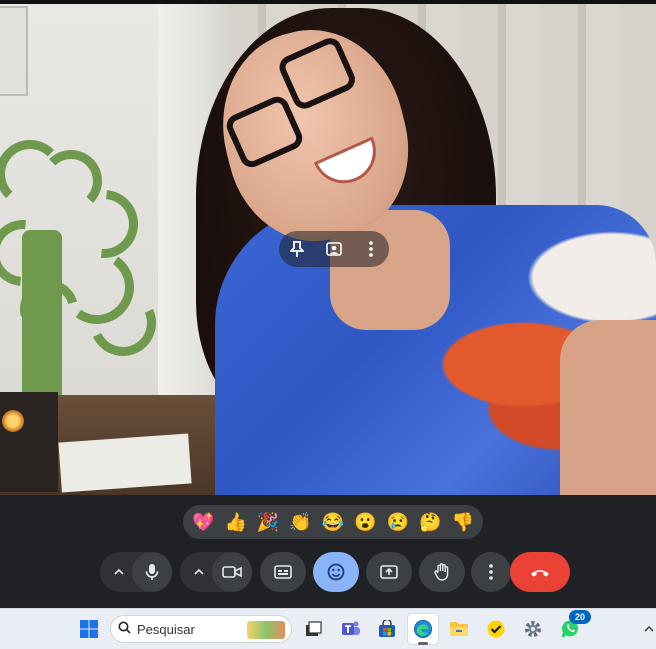  I want to click on taskbar-settings, so click(533, 629).